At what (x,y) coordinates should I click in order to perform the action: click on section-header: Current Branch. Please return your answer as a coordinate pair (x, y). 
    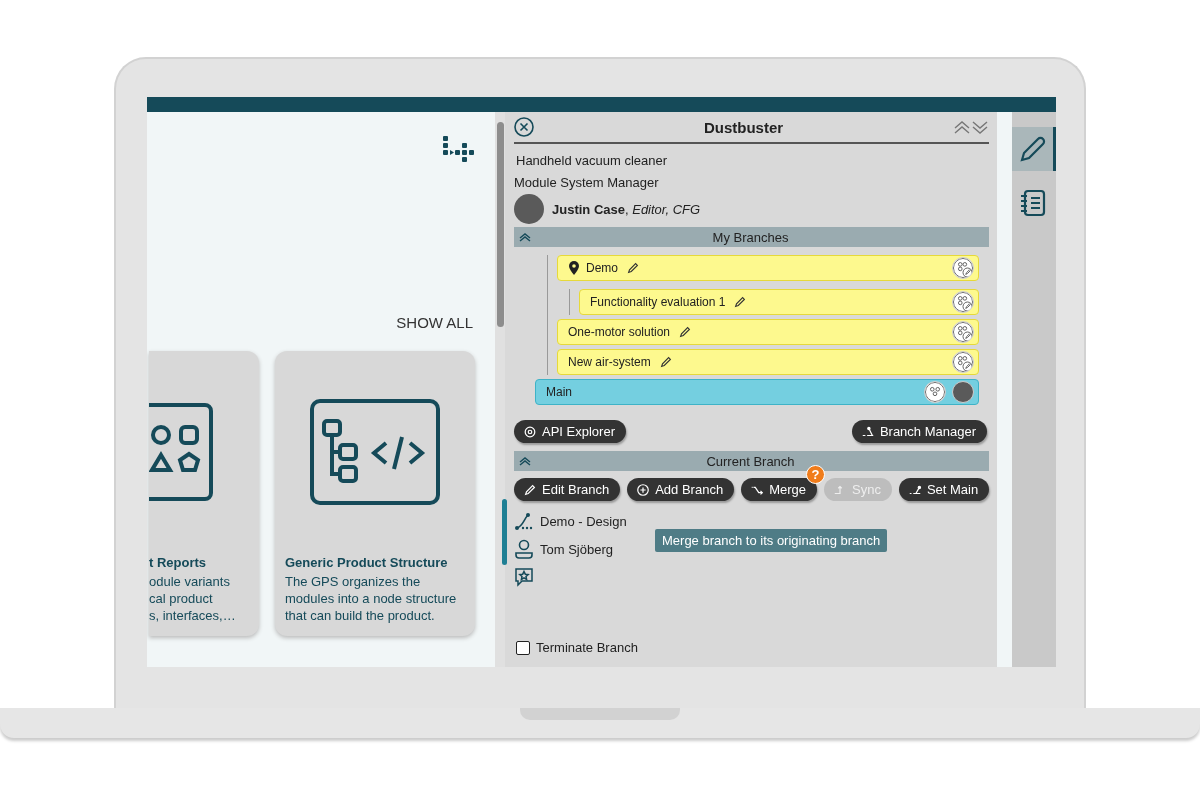
    Looking at the image, I should click on (751, 461).